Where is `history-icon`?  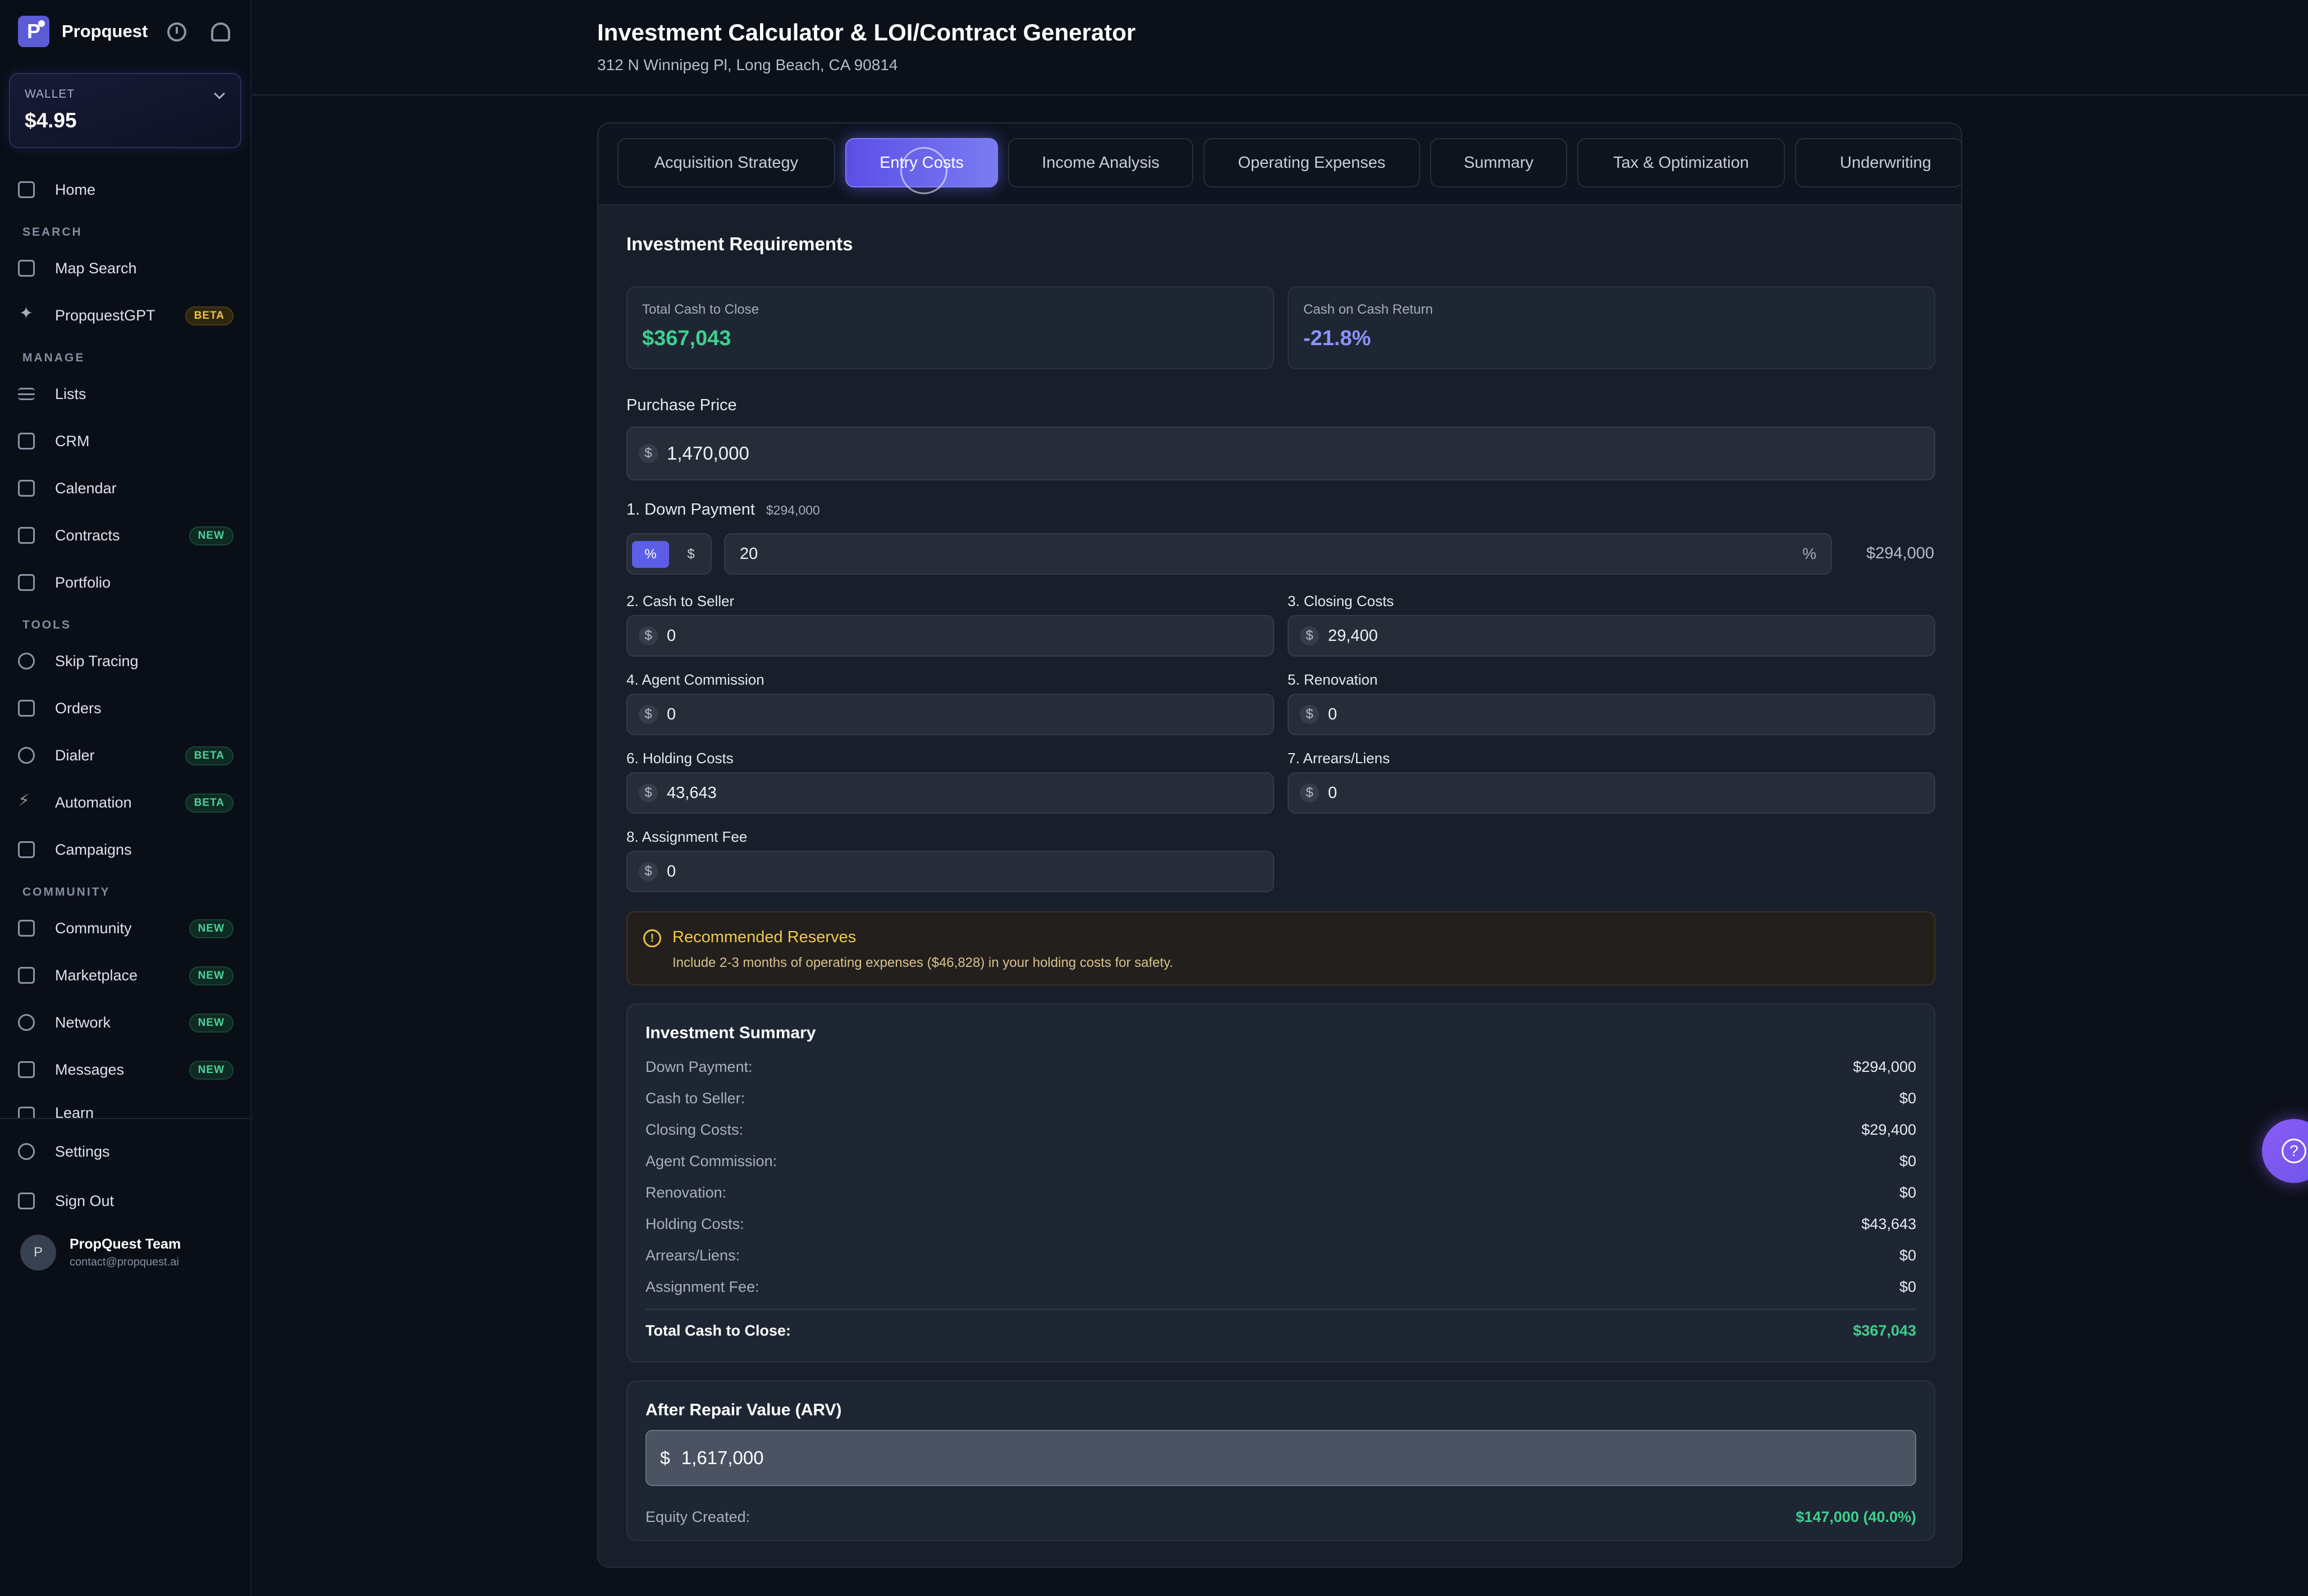
history-icon is located at coordinates (176, 32).